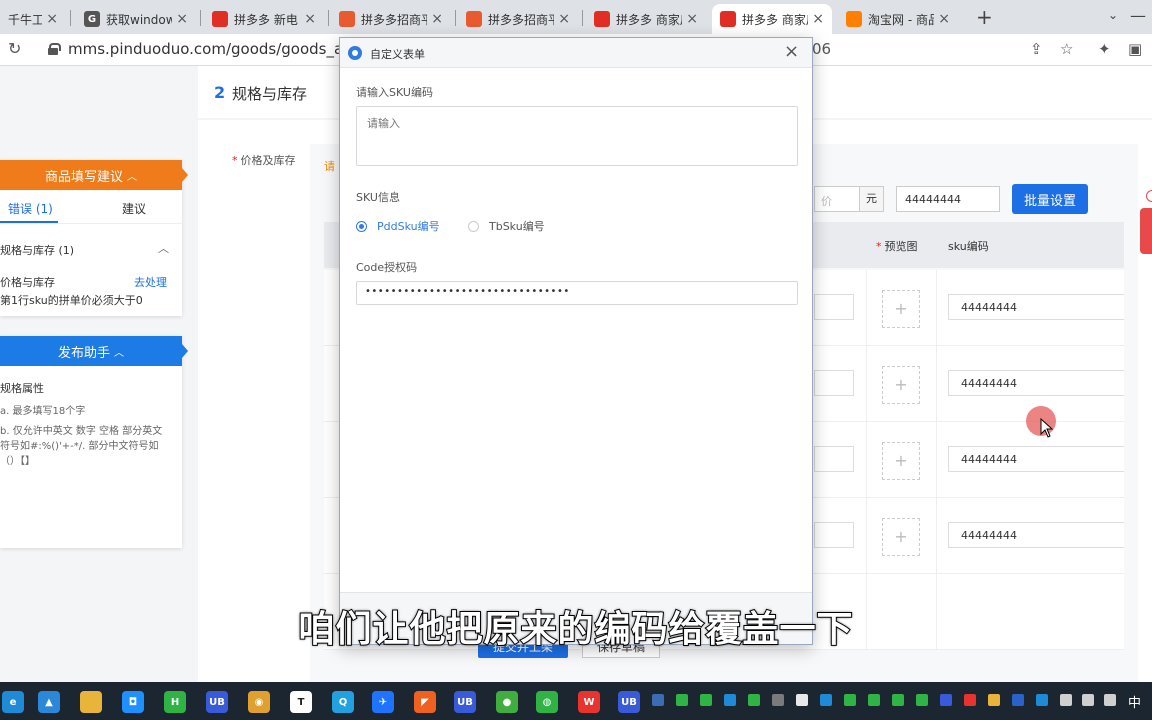  I want to click on taskbar-orange-app-icon: ◤, so click(425, 702).